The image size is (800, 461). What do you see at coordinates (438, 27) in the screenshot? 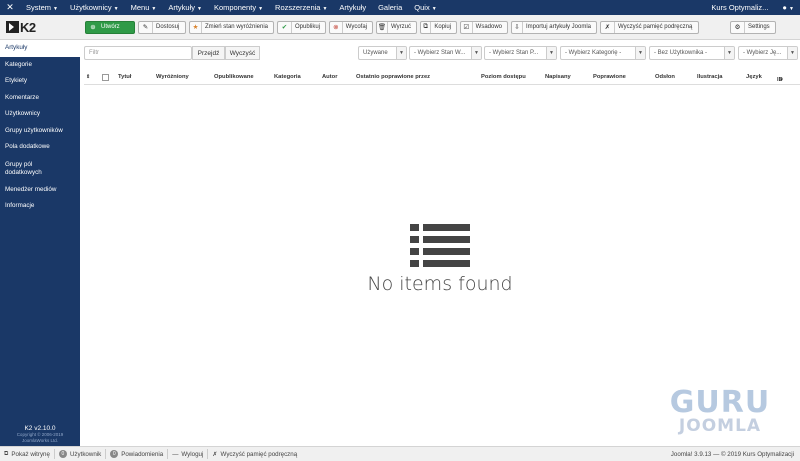
I see `copy-button: ⧉ Kopiuj` at bounding box center [438, 27].